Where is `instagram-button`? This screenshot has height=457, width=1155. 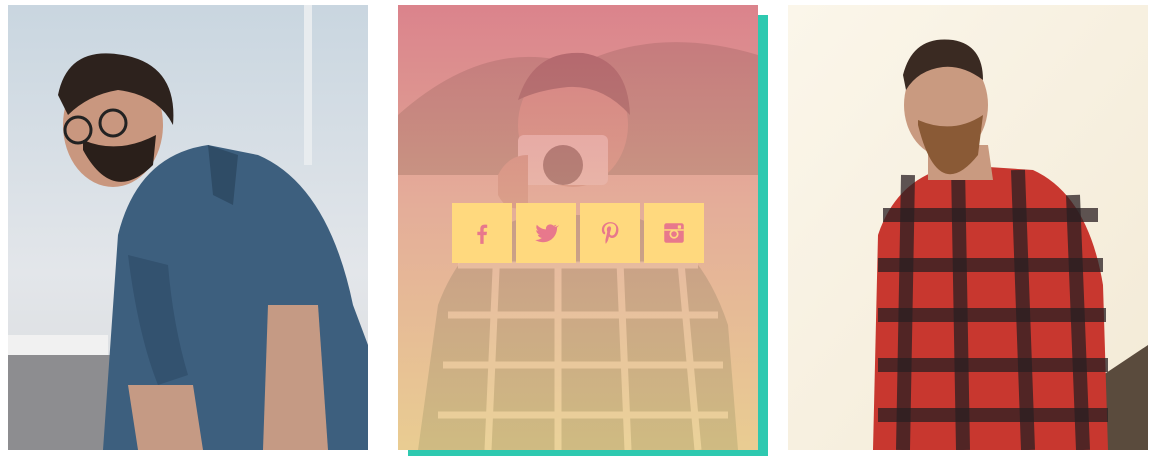 instagram-button is located at coordinates (674, 233).